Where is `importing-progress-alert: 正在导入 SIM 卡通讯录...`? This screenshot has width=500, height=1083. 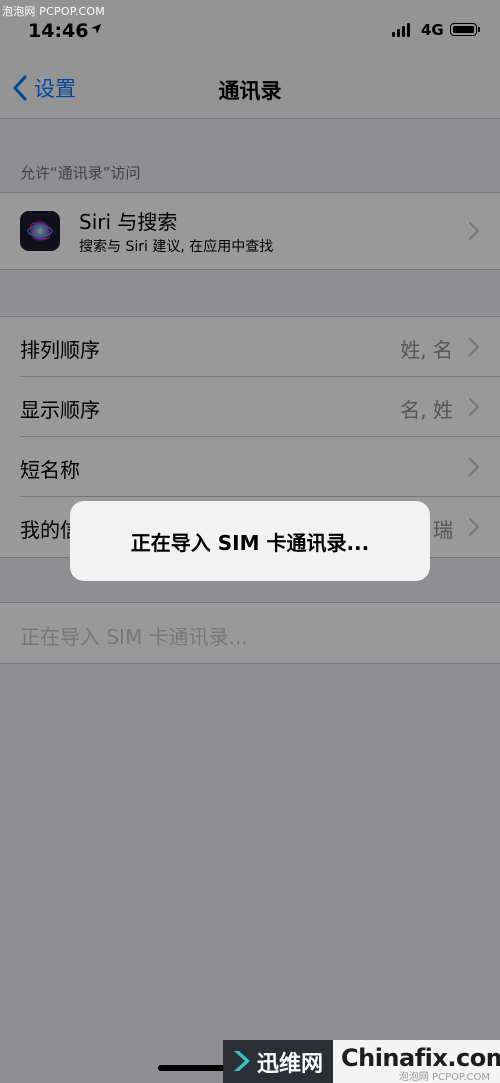
importing-progress-alert: 正在导入 SIM 卡通讯录... is located at coordinates (250, 541).